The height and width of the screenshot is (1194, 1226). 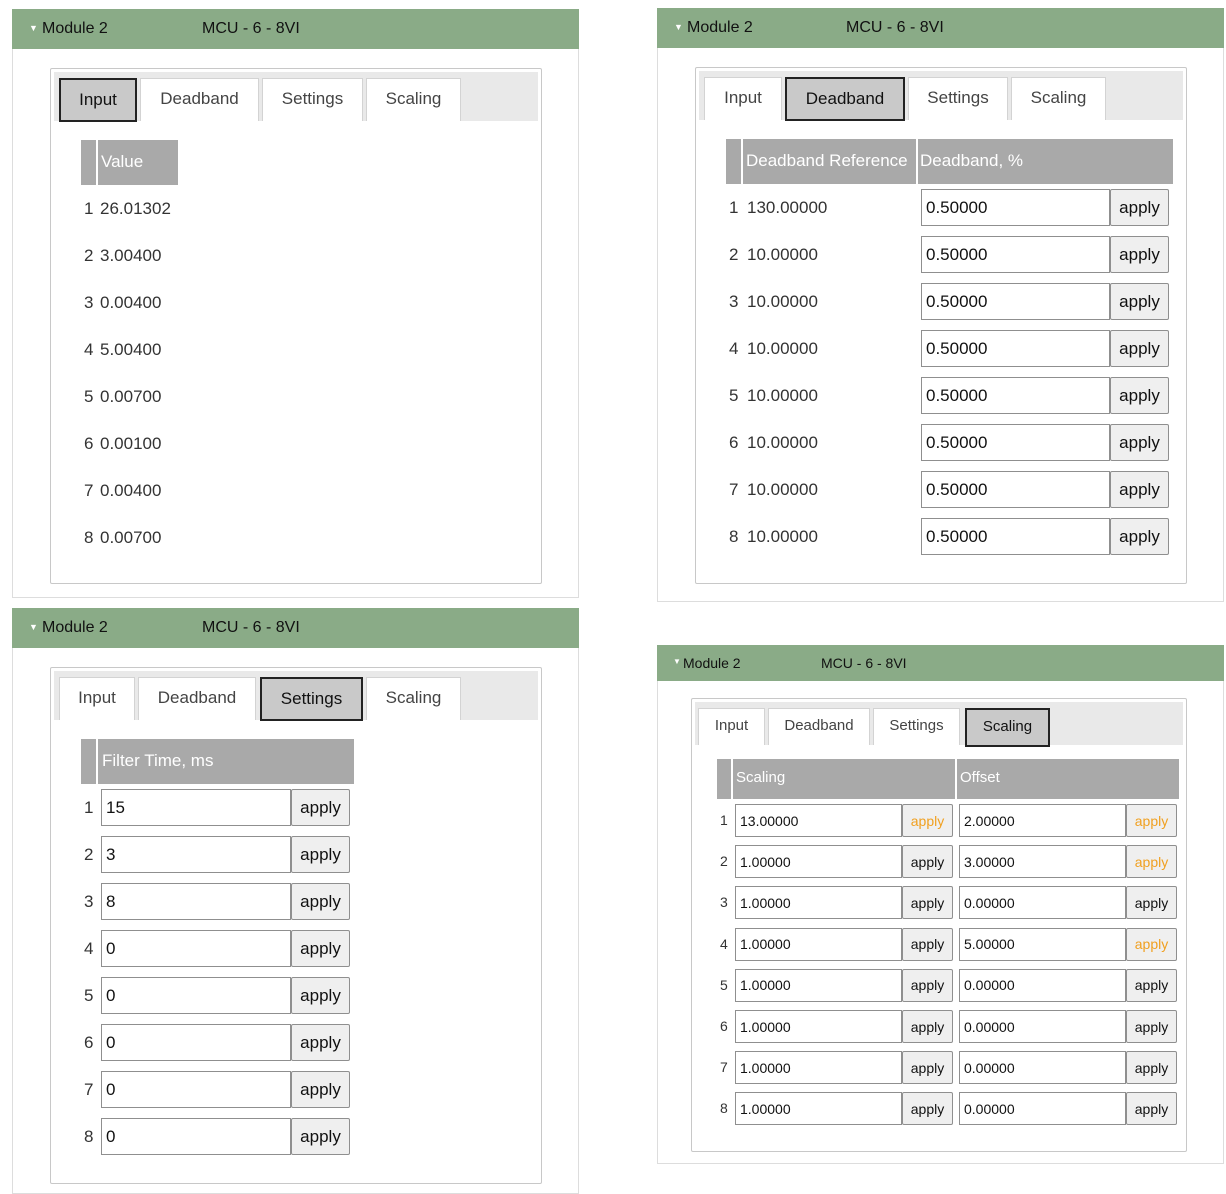 I want to click on module-type: MCU - 6 - 8VI, so click(x=251, y=627).